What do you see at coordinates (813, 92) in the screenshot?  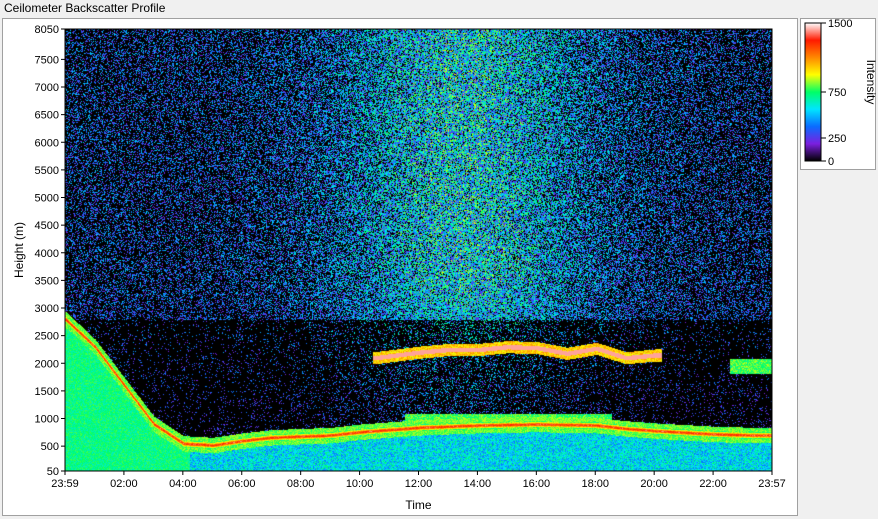 I see `colorbar-gradient` at bounding box center [813, 92].